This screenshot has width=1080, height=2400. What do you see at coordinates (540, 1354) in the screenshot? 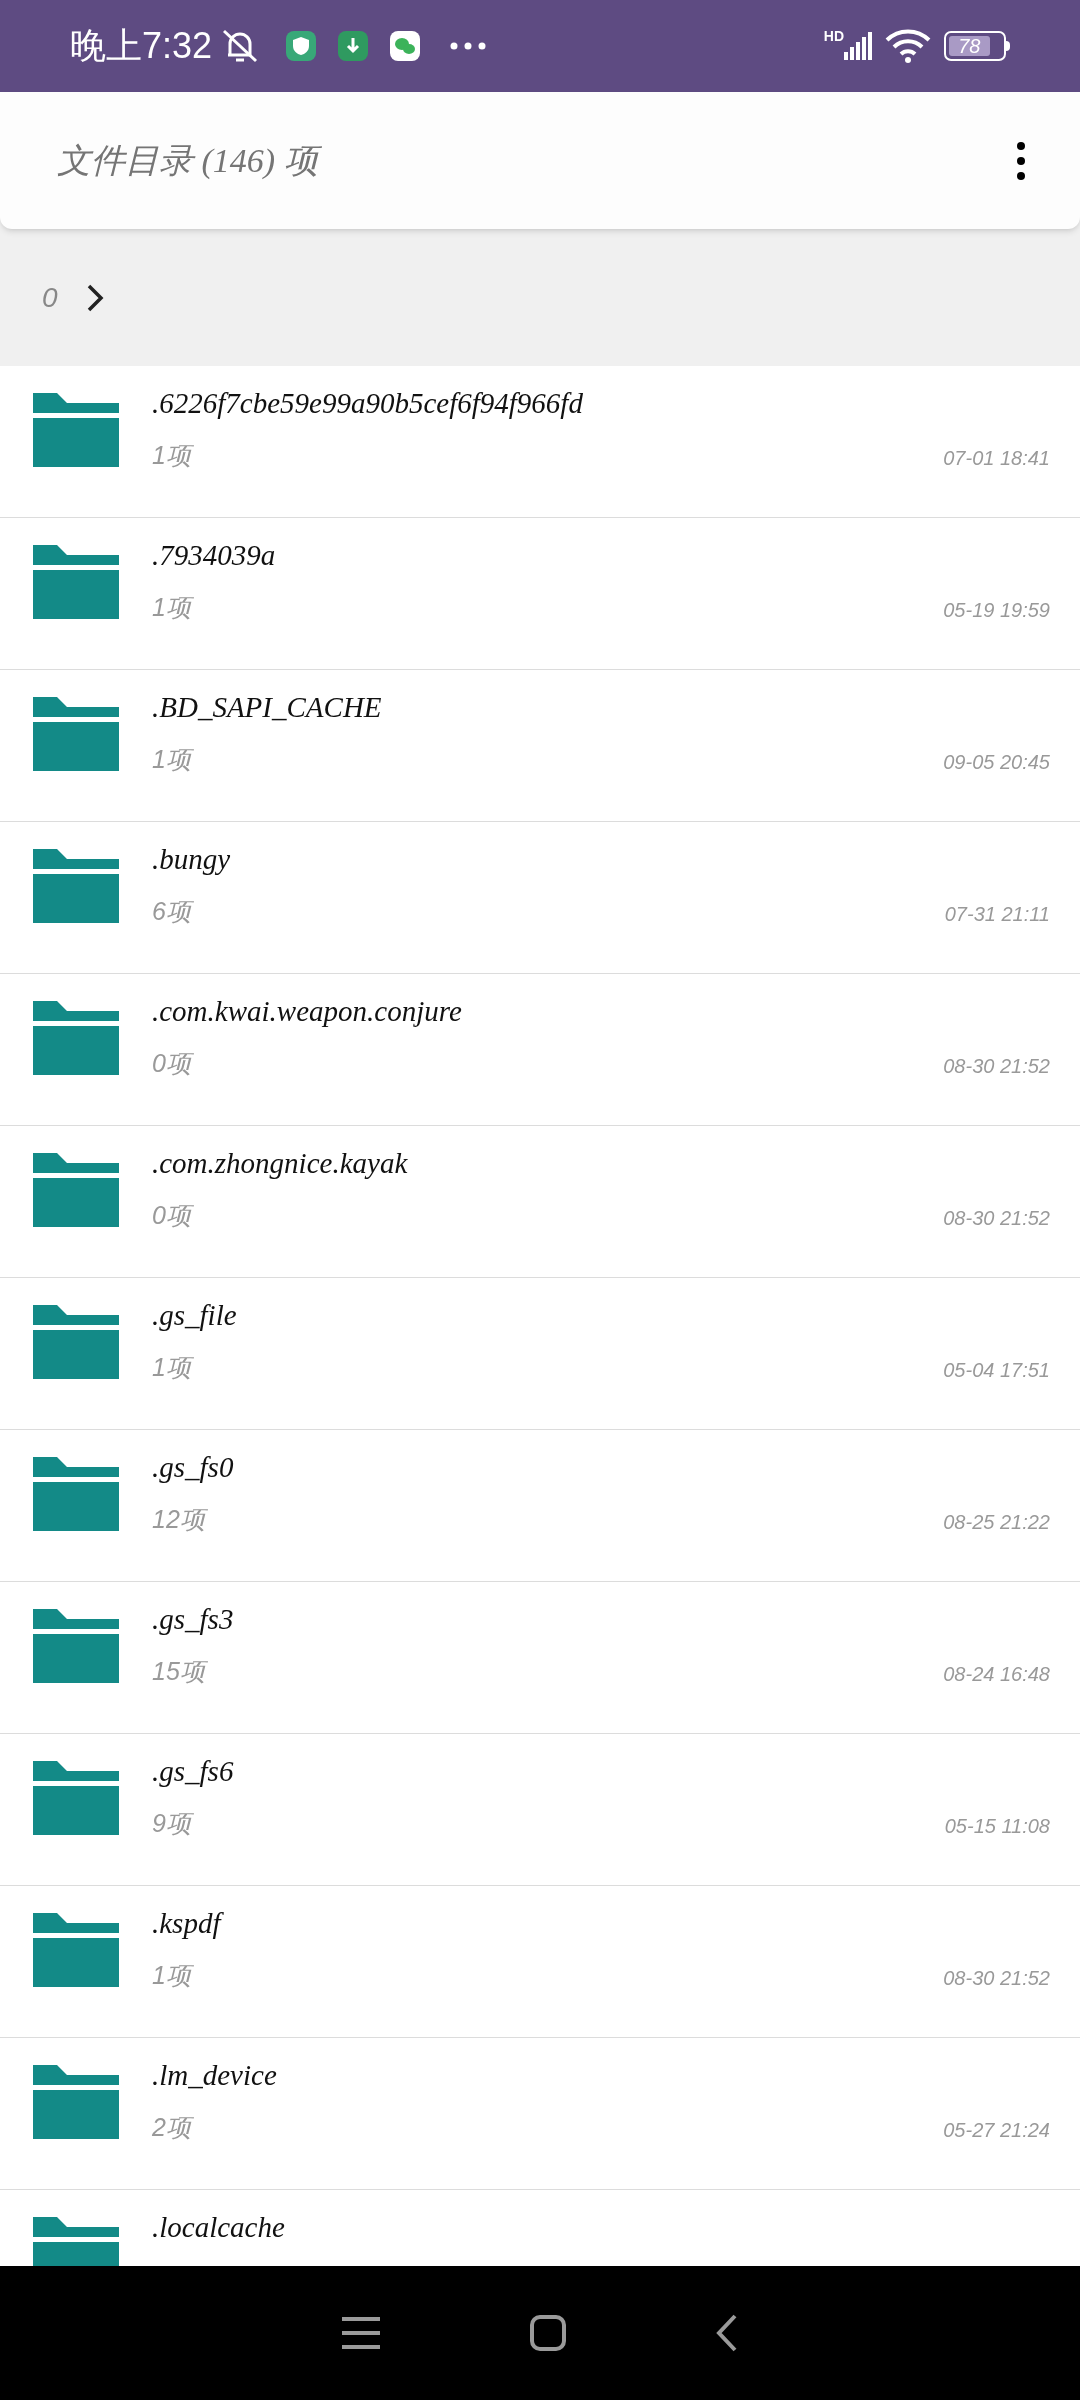
I see `folder-row: .gs_file 1项 05-04 17:51` at bounding box center [540, 1354].